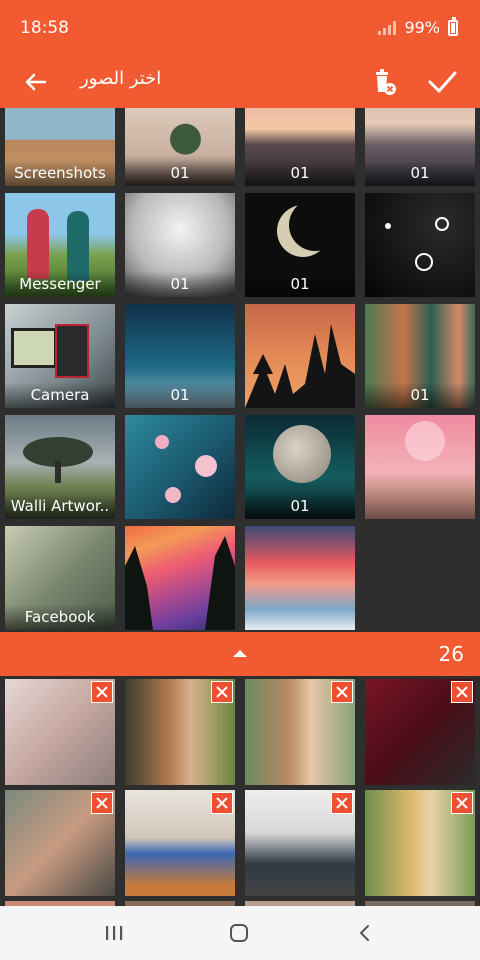 The image size is (480, 960). Describe the element at coordinates (451, 654) in the screenshot. I see `selected-count: 26` at that location.